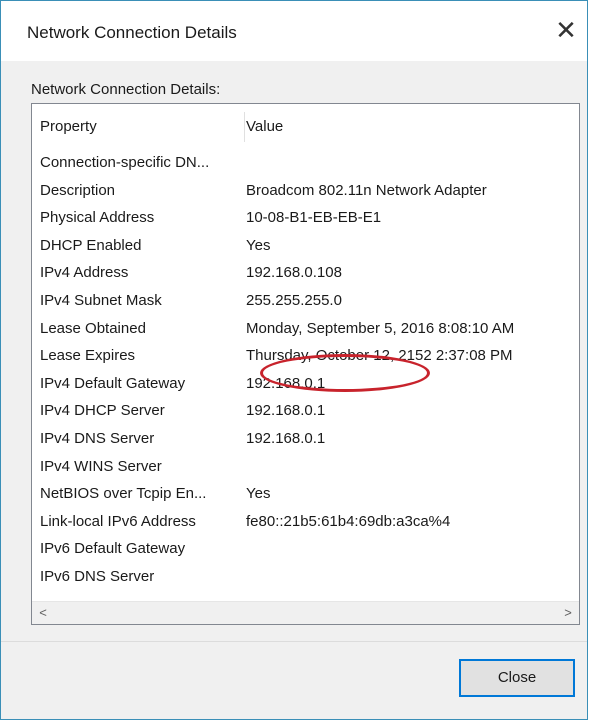  Describe the element at coordinates (97, 576) in the screenshot. I see `property-cell: IPv6 DNS Server` at that location.